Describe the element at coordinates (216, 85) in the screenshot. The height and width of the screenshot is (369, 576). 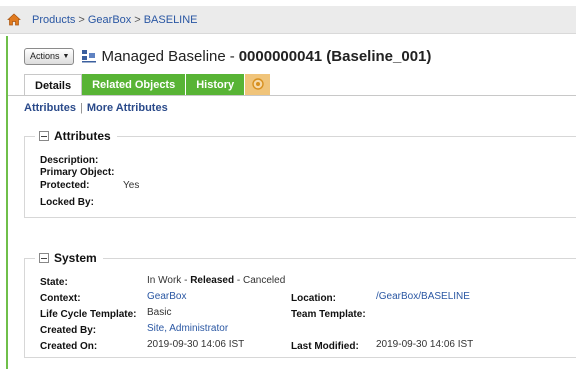
I see `tab-history: History` at that location.